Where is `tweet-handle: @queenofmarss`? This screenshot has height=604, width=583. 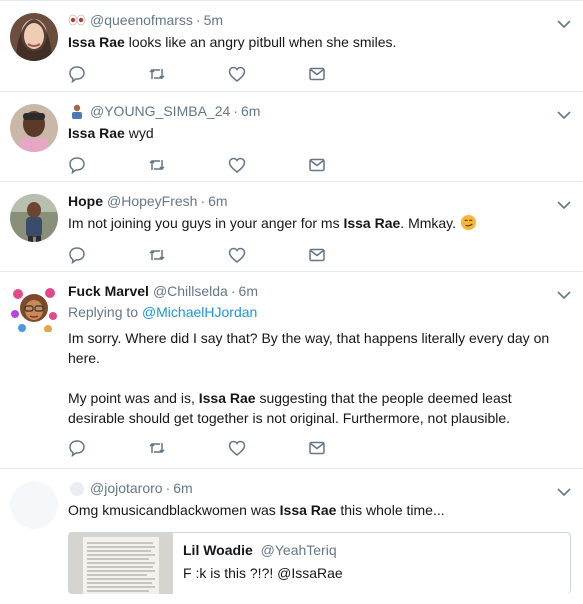 tweet-handle: @queenofmarss is located at coordinates (141, 20).